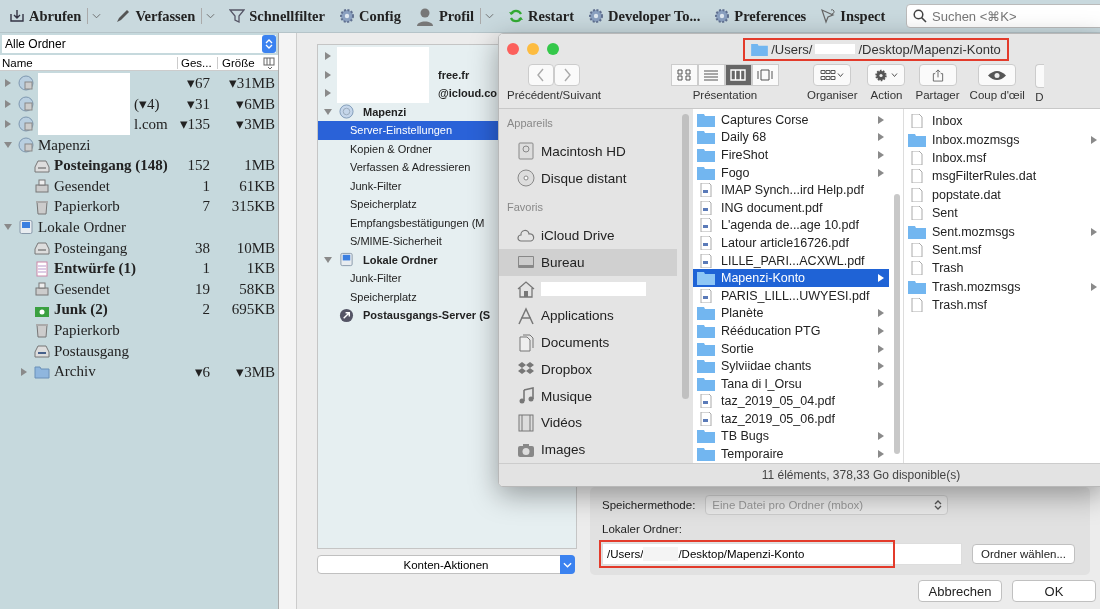 Image resolution: width=1100 pixels, height=609 pixels. What do you see at coordinates (1002, 176) in the screenshot?
I see `file-item: msgFilterRules.dat` at bounding box center [1002, 176].